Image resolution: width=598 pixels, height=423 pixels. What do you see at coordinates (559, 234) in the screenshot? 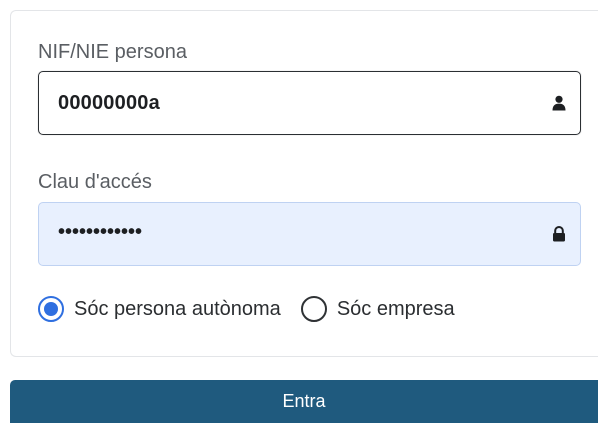
I see `lock-icon` at bounding box center [559, 234].